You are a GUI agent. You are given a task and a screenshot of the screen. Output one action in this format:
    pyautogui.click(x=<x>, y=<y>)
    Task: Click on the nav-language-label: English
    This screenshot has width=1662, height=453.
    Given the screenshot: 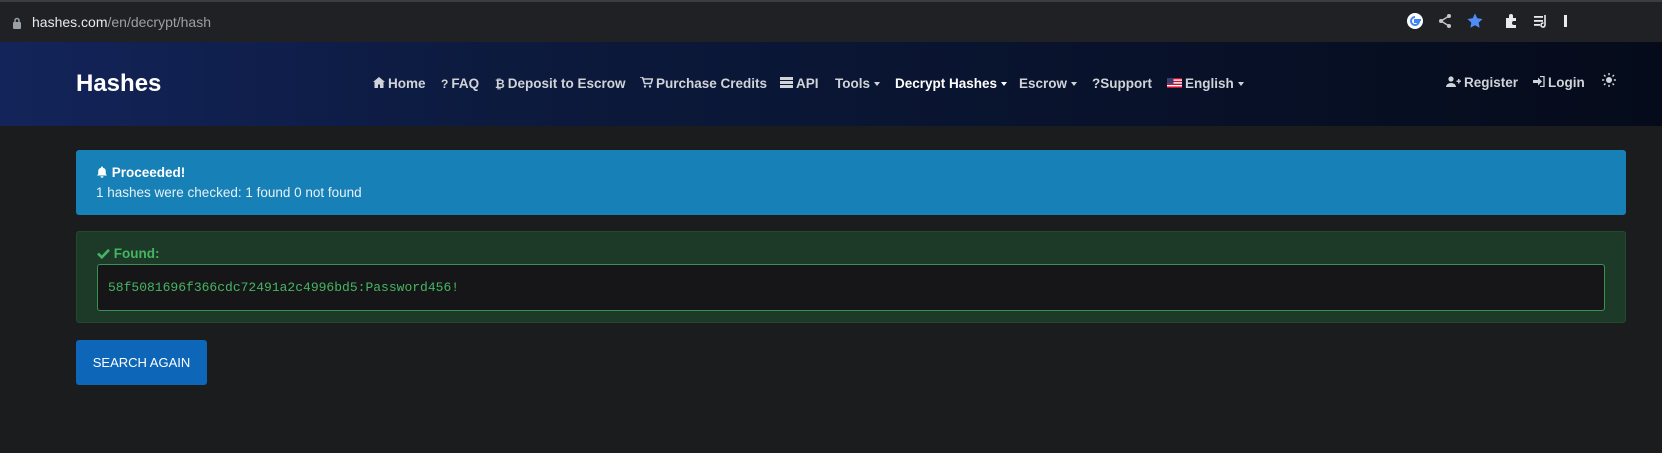 What is the action you would take?
    pyautogui.click(x=1209, y=83)
    